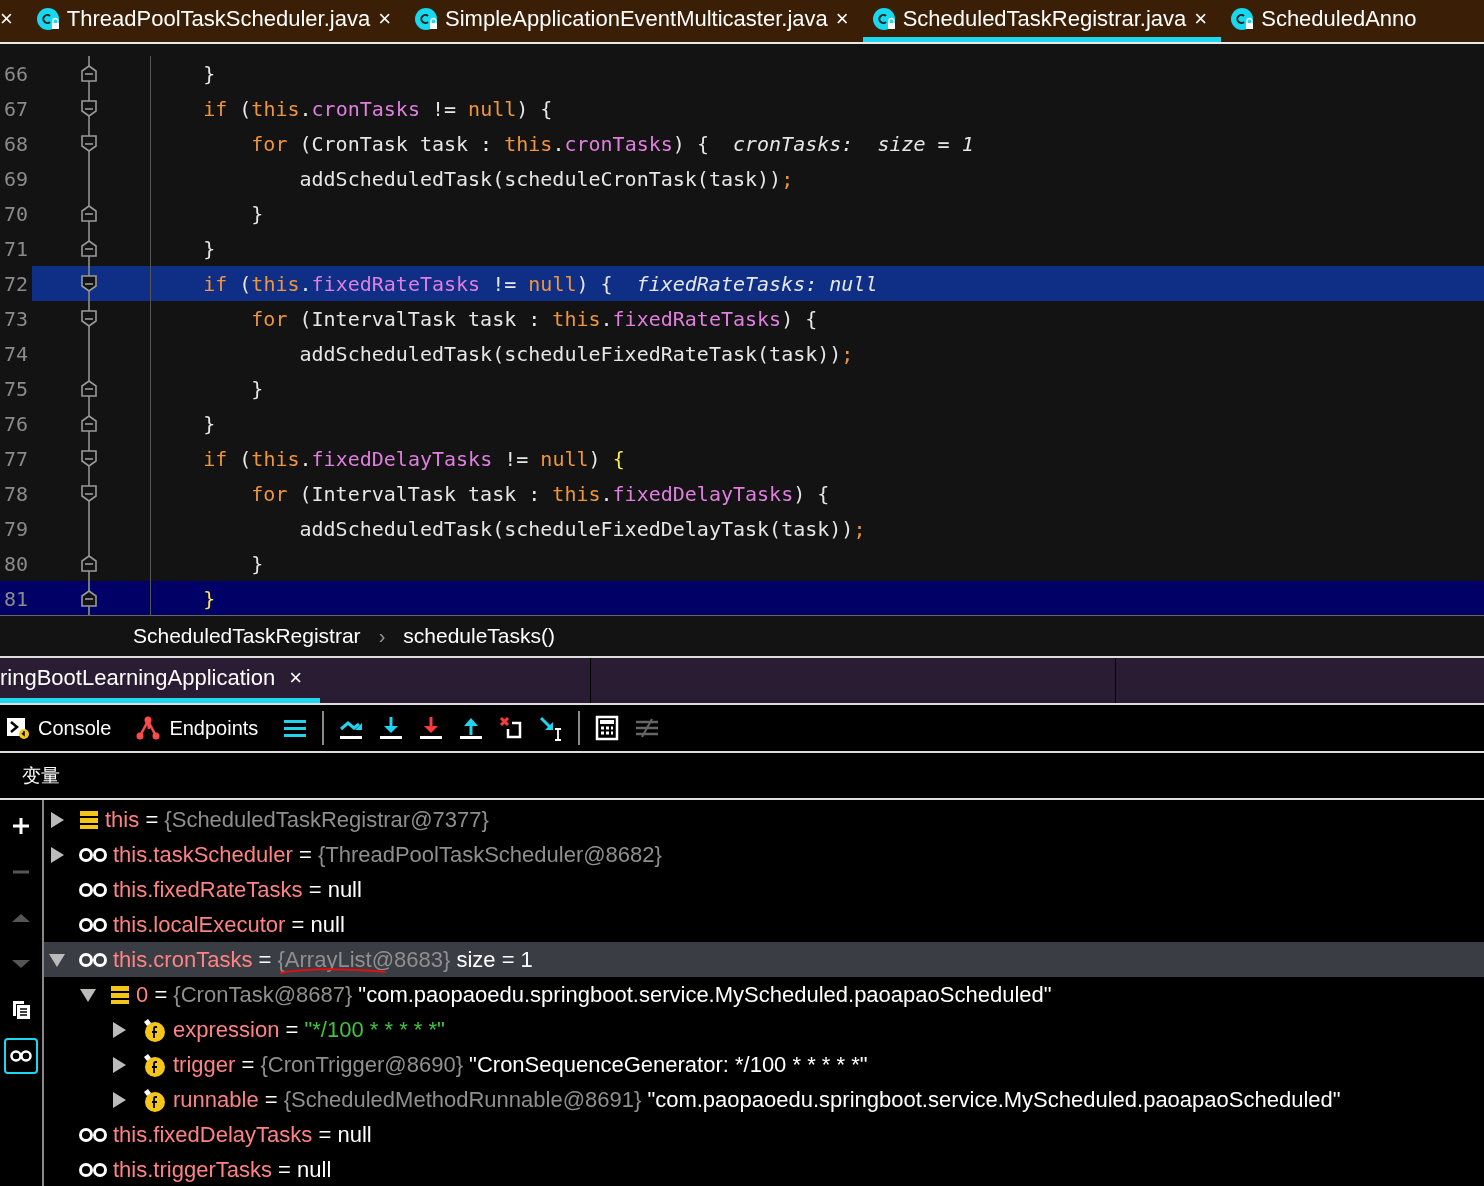 This screenshot has width=1484, height=1186. I want to click on breadcrumb-item: scheduleTasks(), so click(479, 636).